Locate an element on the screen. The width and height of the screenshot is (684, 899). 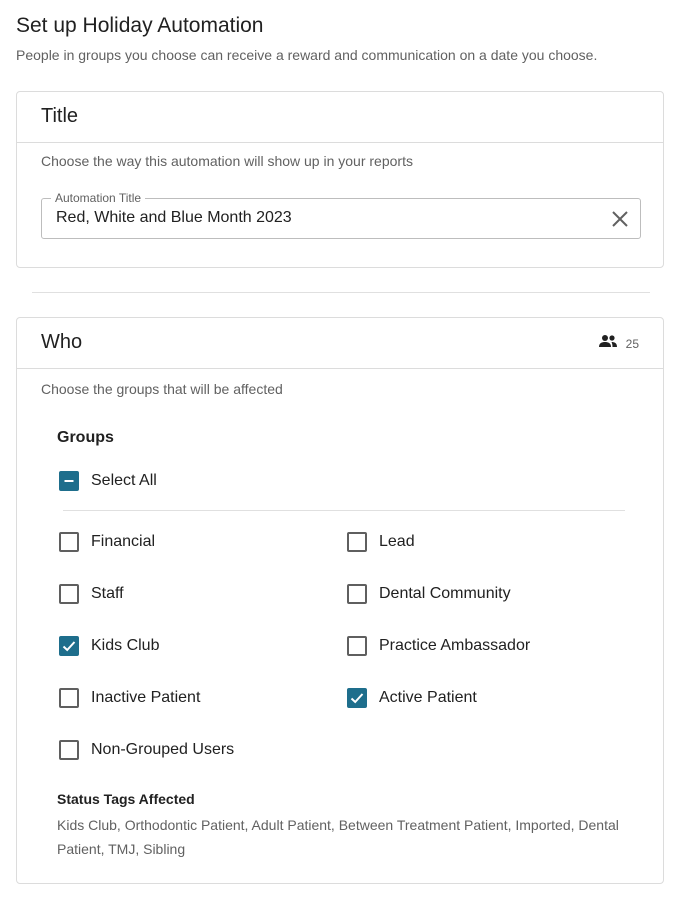
automation-title-value: Red, White and Blue Month 2023 is located at coordinates (174, 218).